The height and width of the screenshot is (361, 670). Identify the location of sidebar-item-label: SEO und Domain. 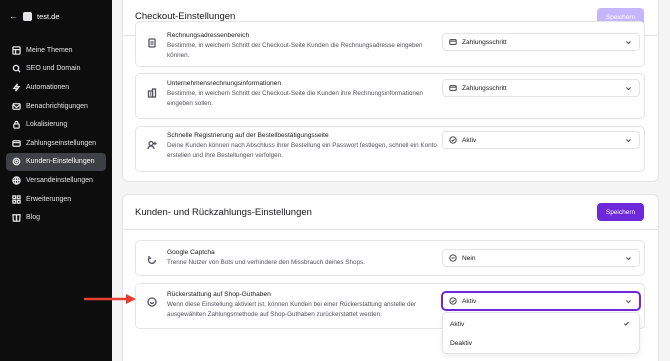
(53, 69).